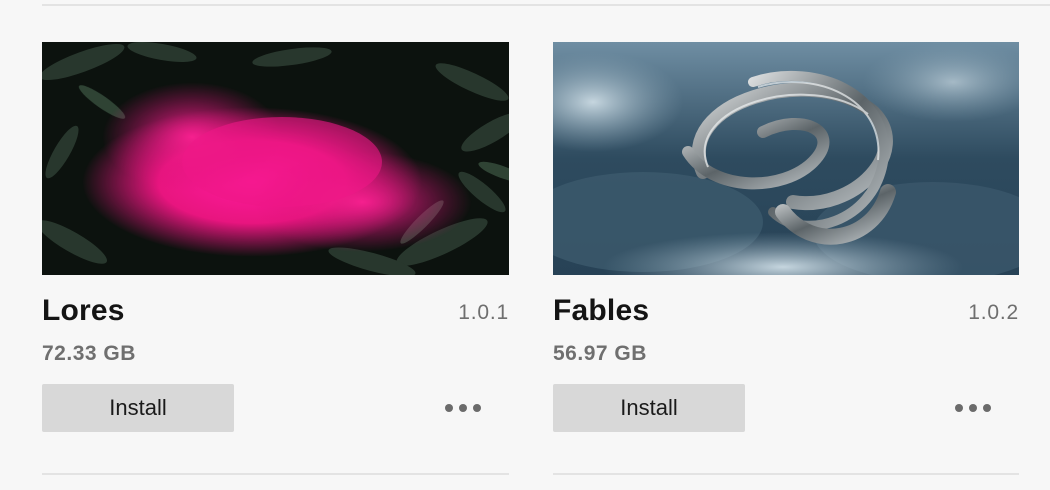 The height and width of the screenshot is (490, 1050). Describe the element at coordinates (993, 312) in the screenshot. I see `app-version: 1.0.2` at that location.